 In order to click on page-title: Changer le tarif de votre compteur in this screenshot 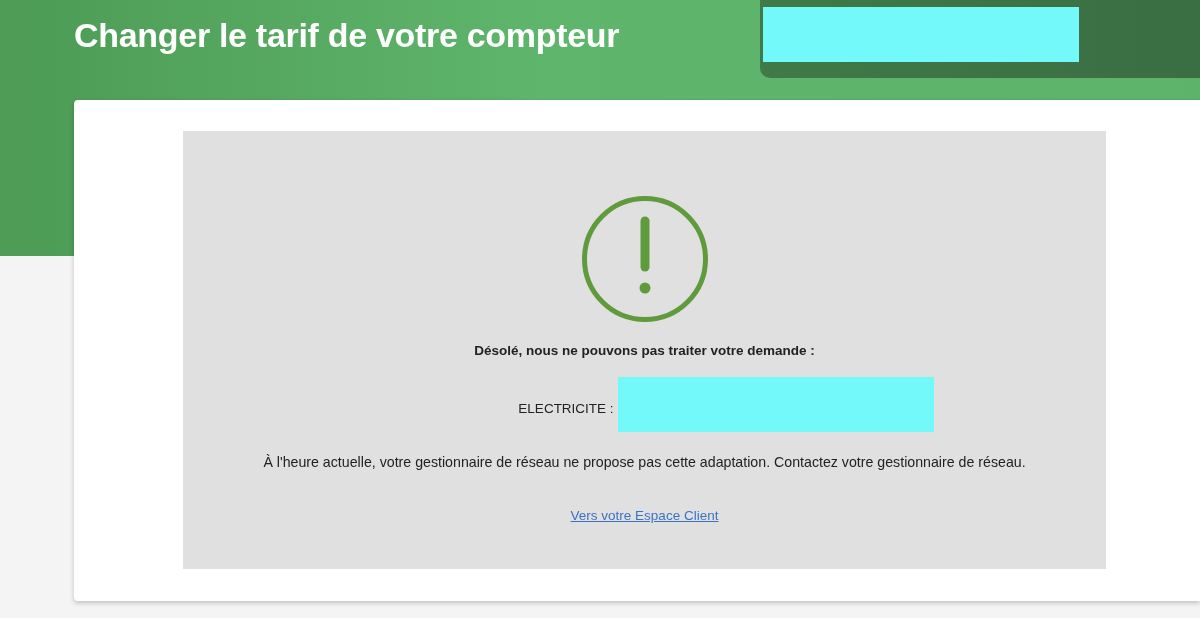, I will do `click(347, 35)`.